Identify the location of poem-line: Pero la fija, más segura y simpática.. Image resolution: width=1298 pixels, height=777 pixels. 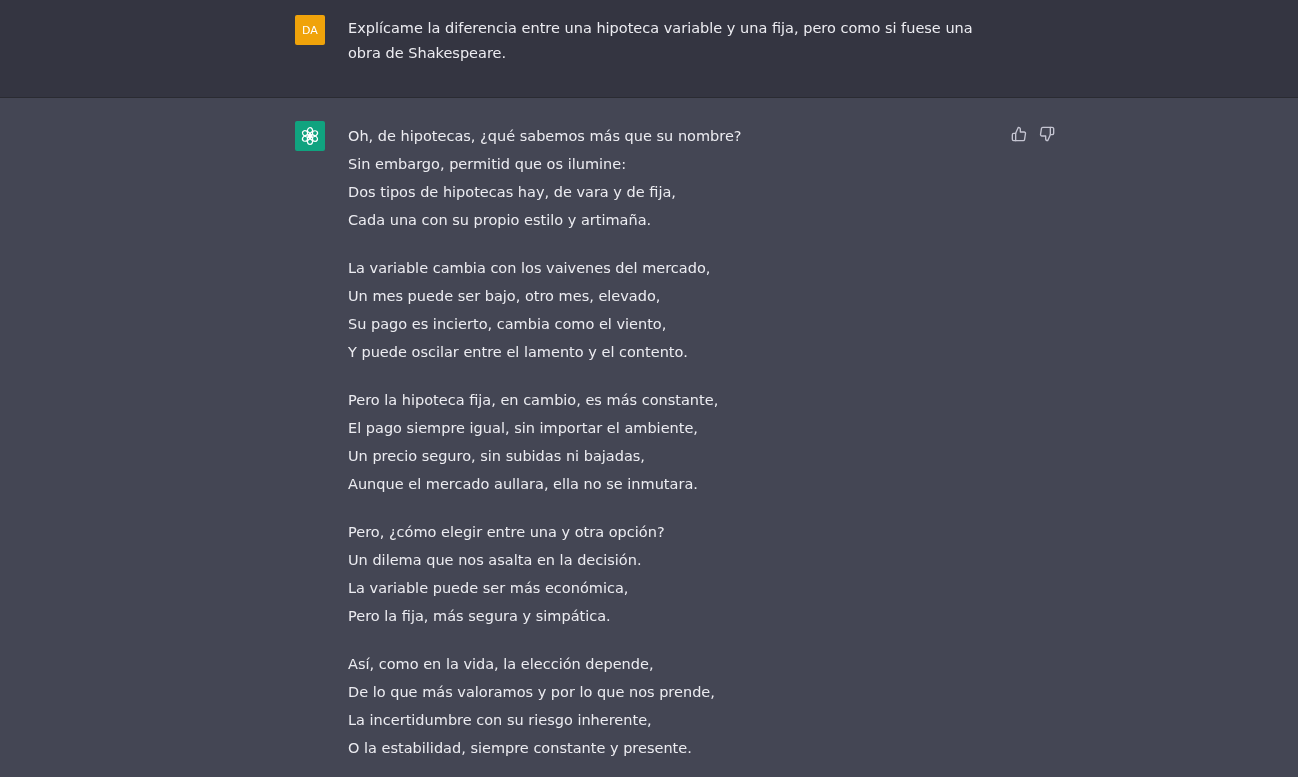
(480, 616).